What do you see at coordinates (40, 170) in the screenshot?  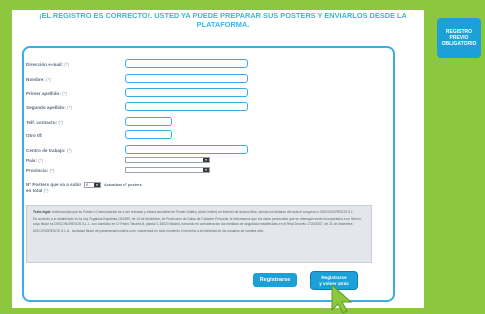 I see `label-provincia: Provincia: (*)` at bounding box center [40, 170].